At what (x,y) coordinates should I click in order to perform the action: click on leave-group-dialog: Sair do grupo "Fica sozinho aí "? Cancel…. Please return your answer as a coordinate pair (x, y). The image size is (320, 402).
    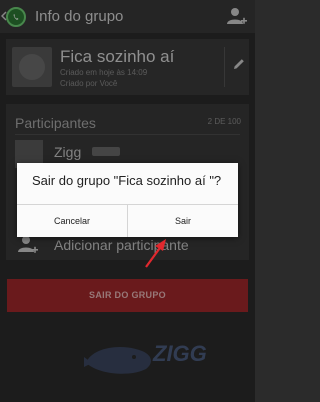
    Looking at the image, I should click on (127, 200).